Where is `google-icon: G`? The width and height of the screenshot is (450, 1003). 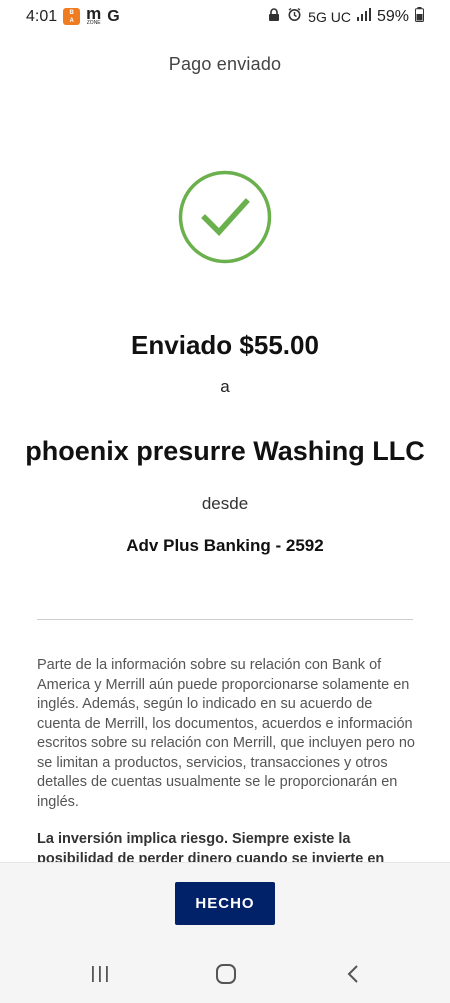
google-icon: G is located at coordinates (113, 16).